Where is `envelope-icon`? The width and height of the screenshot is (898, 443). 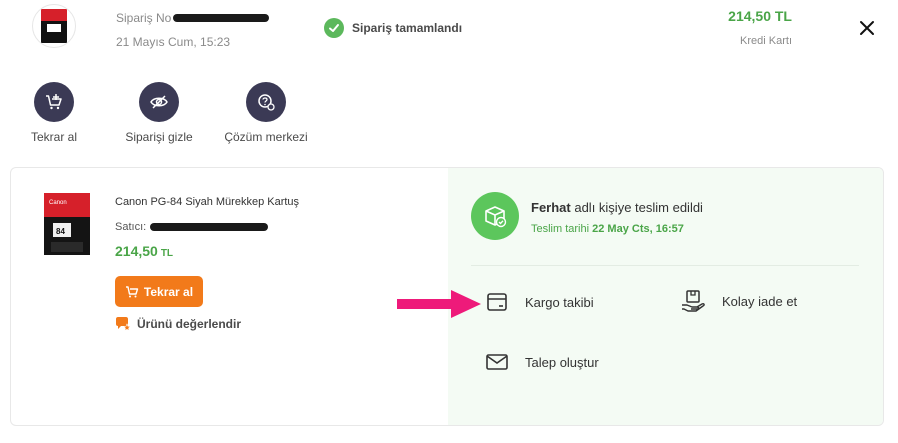
envelope-icon is located at coordinates (497, 362).